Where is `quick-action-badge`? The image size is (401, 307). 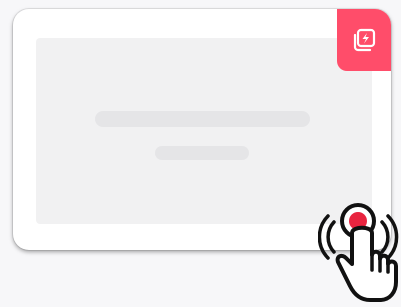 quick-action-badge is located at coordinates (364, 40).